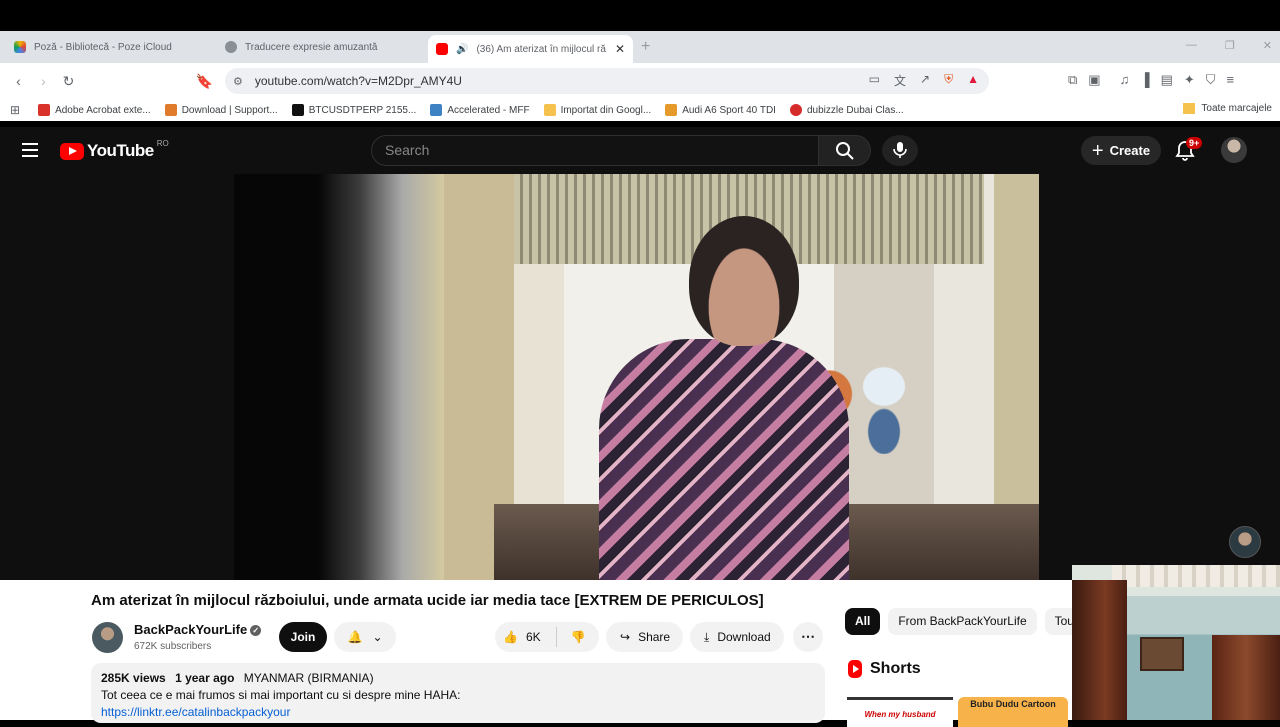 The image size is (1280, 727). What do you see at coordinates (640, 15) in the screenshot?
I see `screen-top-bar` at bounding box center [640, 15].